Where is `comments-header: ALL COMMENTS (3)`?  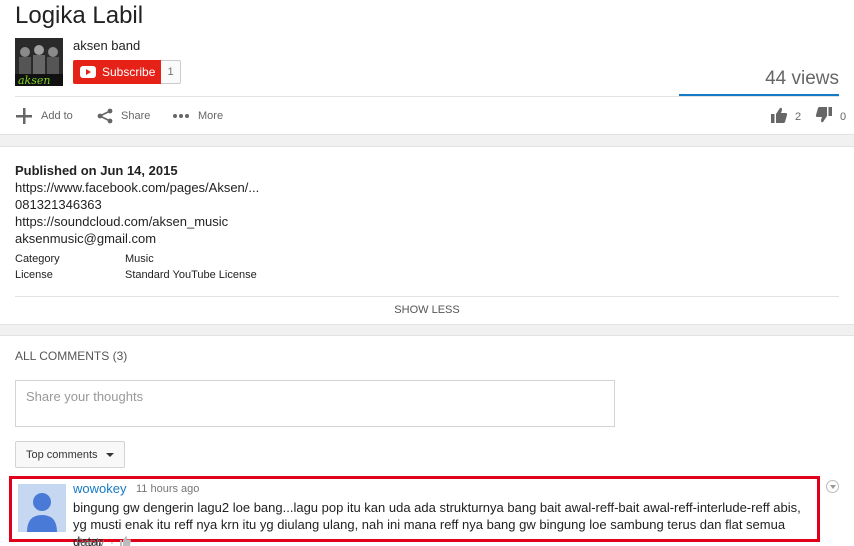
comments-header: ALL COMMENTS (3) is located at coordinates (71, 356).